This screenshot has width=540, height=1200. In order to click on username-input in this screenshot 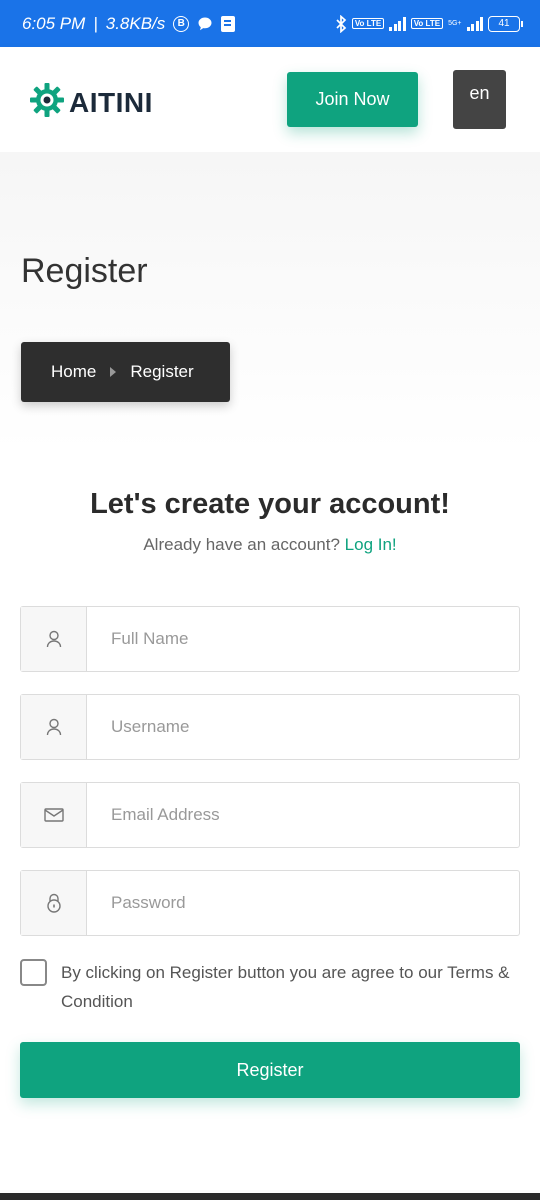, I will do `click(303, 727)`.